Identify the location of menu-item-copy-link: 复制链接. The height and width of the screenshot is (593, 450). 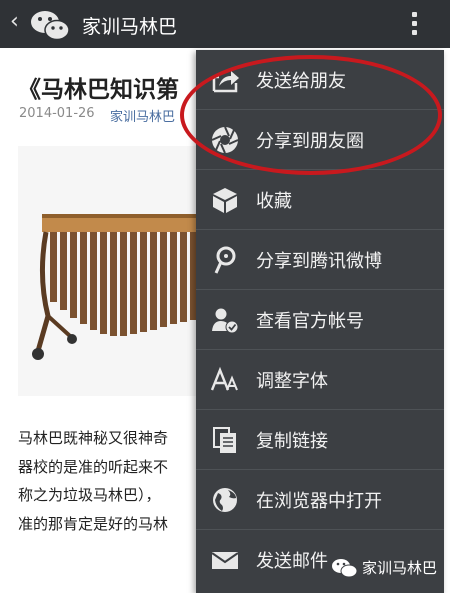
(320, 440).